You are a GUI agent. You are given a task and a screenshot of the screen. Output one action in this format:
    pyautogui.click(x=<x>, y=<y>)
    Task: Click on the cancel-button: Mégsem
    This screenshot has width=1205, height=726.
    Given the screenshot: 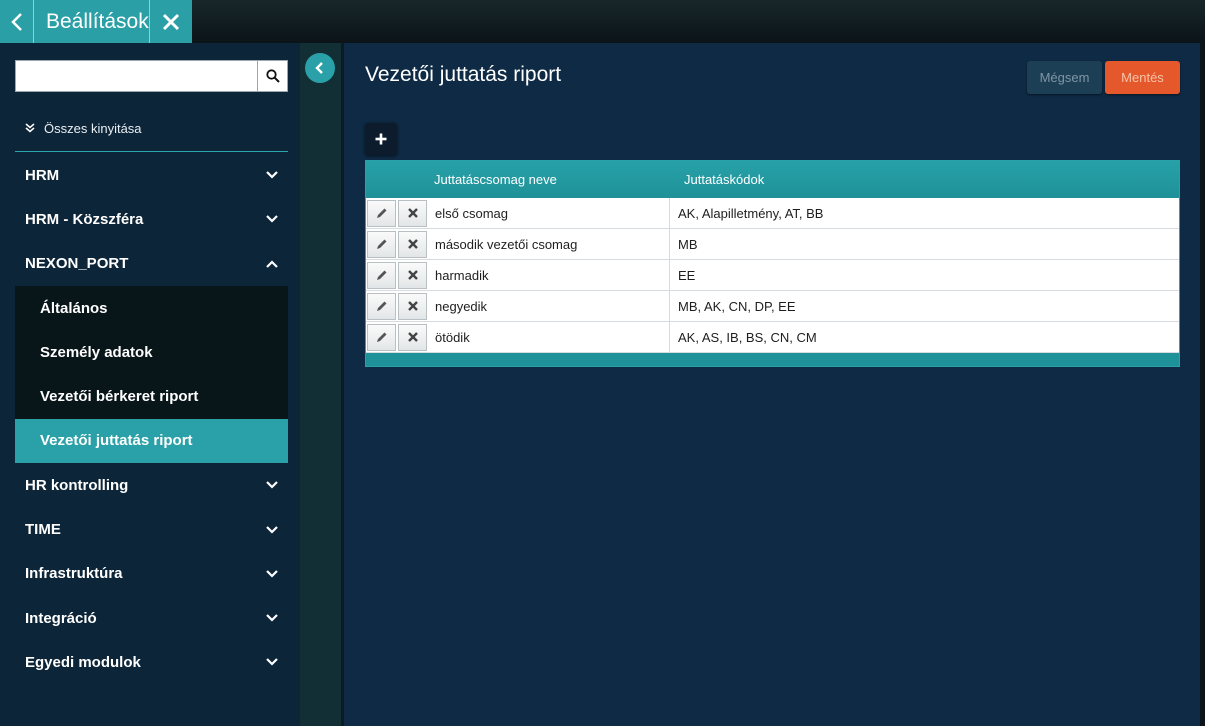 What is the action you would take?
    pyautogui.click(x=1064, y=77)
    